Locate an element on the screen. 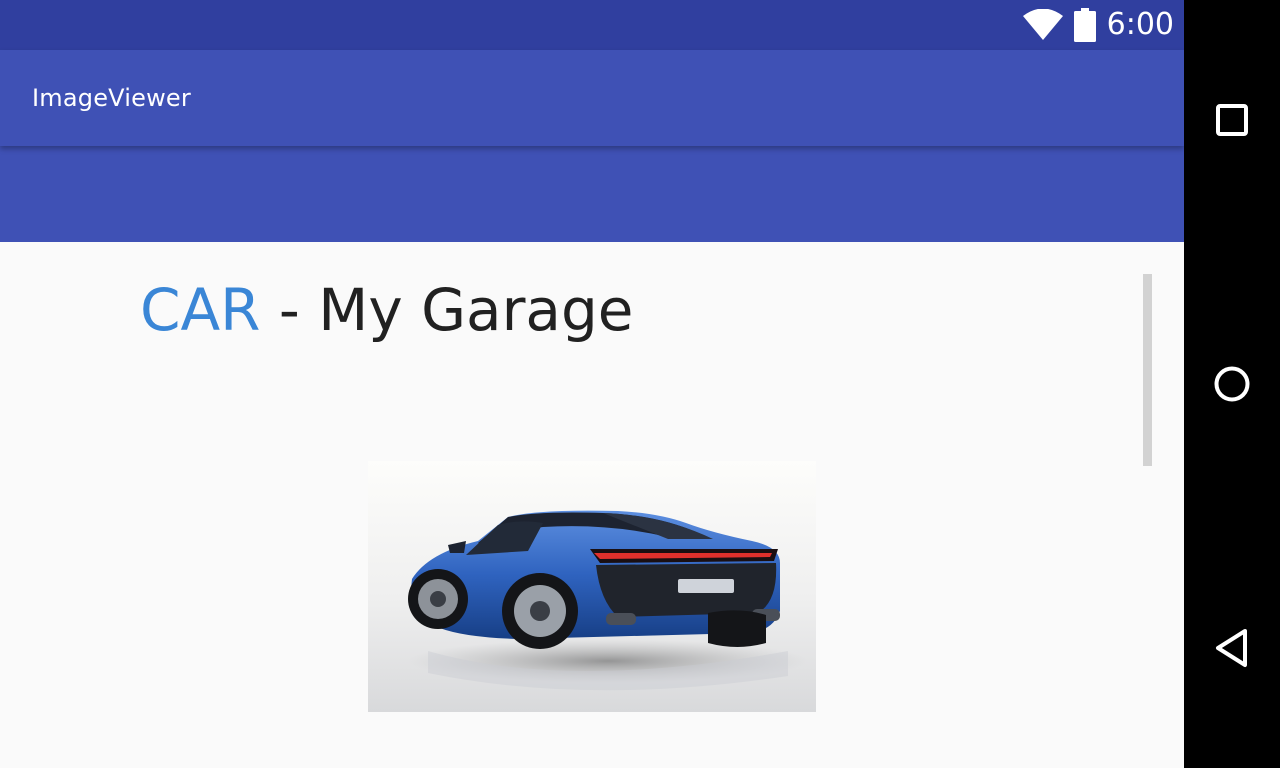 The width and height of the screenshot is (1280, 768). recents-square-icon is located at coordinates (1232, 120).